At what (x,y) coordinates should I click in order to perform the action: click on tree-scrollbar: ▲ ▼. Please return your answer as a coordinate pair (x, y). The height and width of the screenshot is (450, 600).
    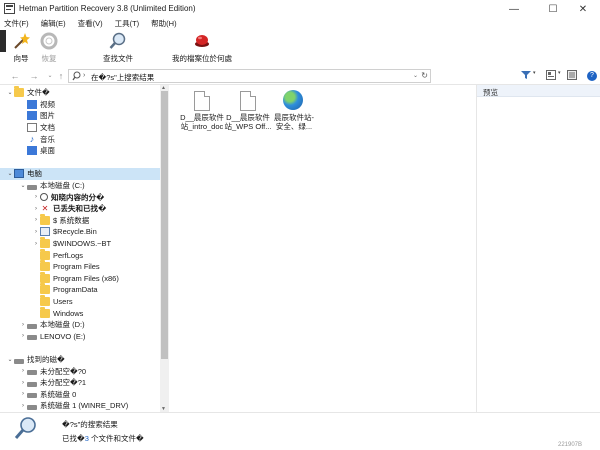
    Looking at the image, I should click on (164, 248).